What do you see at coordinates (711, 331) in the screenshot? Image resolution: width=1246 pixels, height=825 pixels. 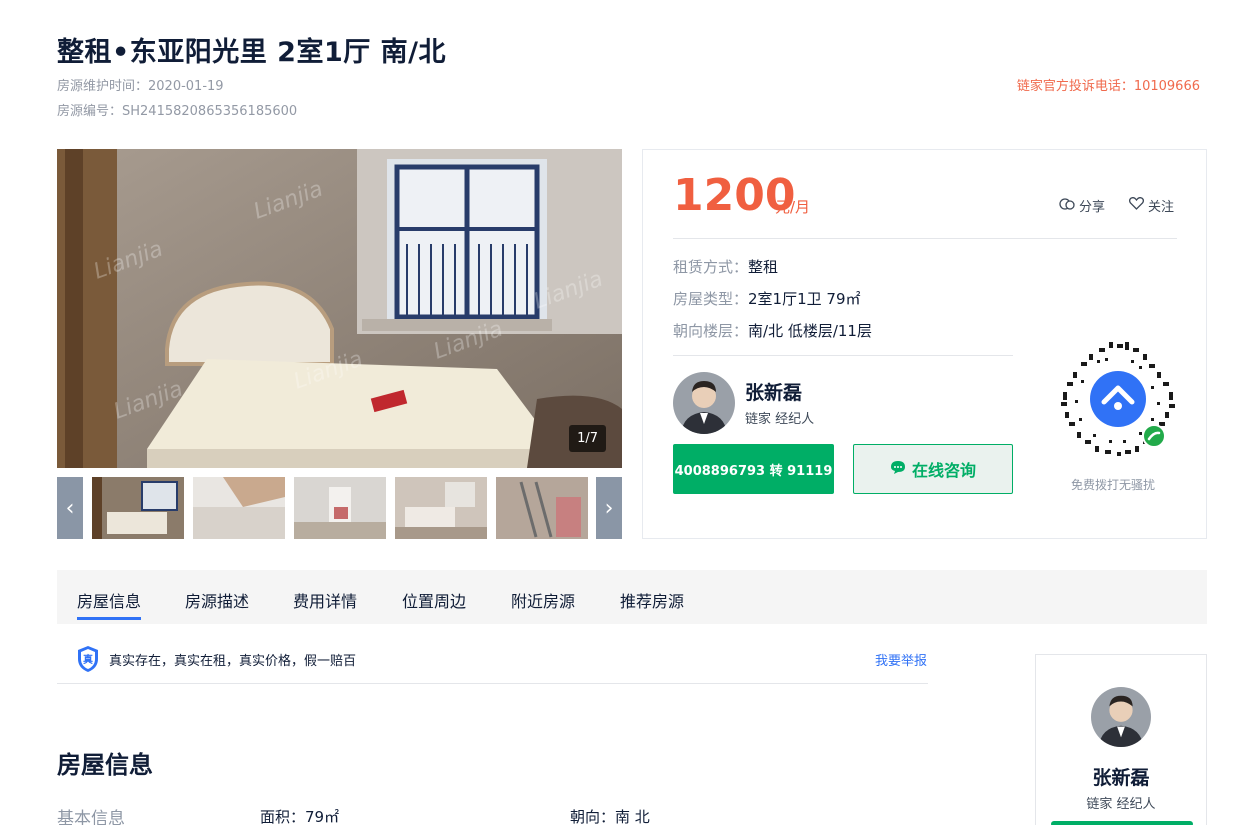 I see `orientation-floor-label: 朝向楼层：` at bounding box center [711, 331].